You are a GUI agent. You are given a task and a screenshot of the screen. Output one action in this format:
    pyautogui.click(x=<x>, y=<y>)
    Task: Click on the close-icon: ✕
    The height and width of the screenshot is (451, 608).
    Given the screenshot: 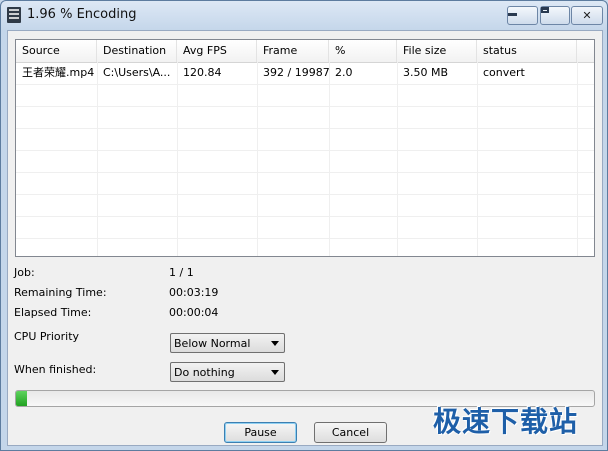 What is the action you would take?
    pyautogui.click(x=587, y=15)
    